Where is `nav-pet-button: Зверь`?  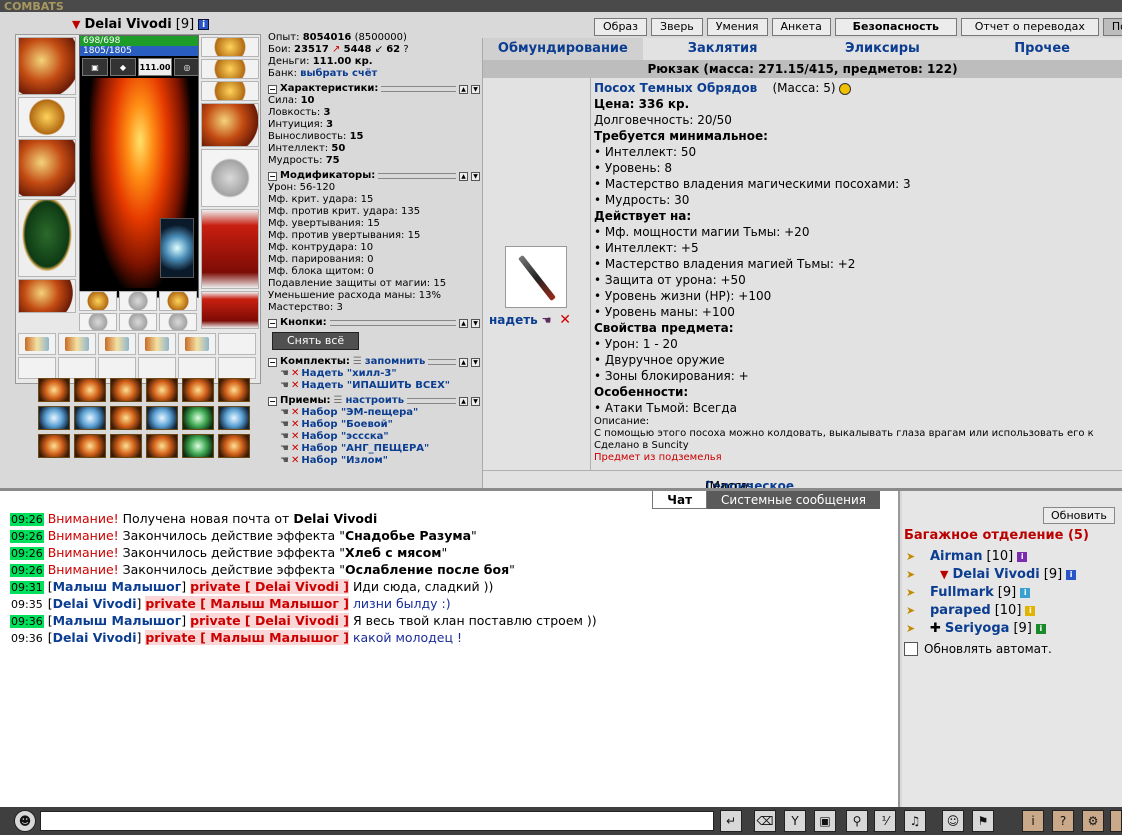 nav-pet-button: Зверь is located at coordinates (677, 27).